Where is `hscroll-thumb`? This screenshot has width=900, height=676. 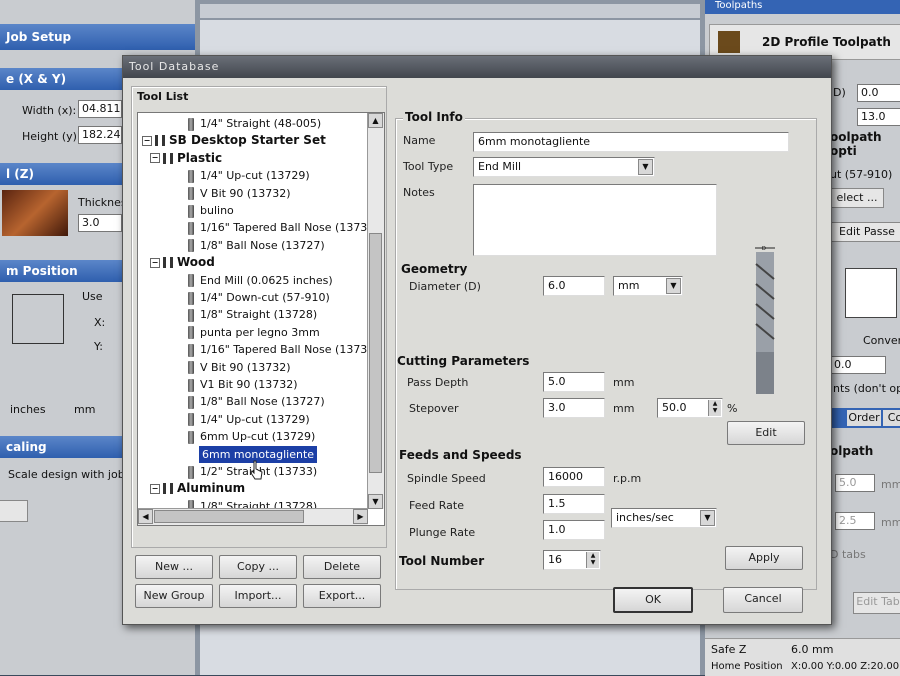 hscroll-thumb is located at coordinates (229, 516).